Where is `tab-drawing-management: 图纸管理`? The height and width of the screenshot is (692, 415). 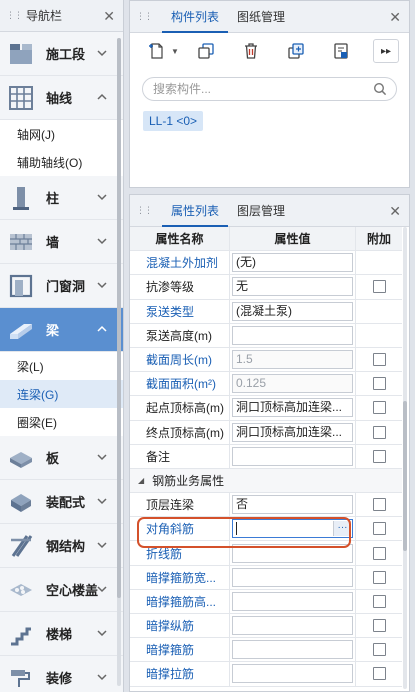 tab-drawing-management: 图纸管理 is located at coordinates (261, 17).